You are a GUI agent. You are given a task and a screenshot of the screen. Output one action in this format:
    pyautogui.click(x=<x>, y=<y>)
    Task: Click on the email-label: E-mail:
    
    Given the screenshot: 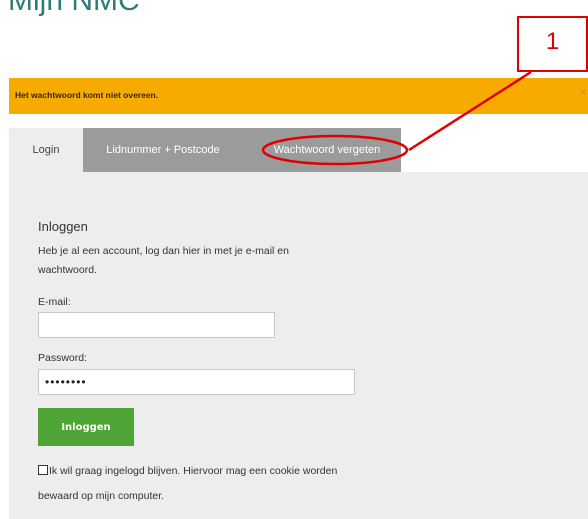 What is the action you would take?
    pyautogui.click(x=54, y=302)
    